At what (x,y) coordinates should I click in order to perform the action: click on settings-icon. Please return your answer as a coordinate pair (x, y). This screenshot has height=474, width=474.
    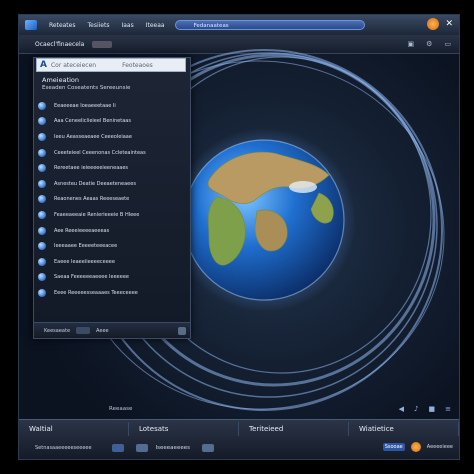
    Looking at the image, I should click on (207, 448).